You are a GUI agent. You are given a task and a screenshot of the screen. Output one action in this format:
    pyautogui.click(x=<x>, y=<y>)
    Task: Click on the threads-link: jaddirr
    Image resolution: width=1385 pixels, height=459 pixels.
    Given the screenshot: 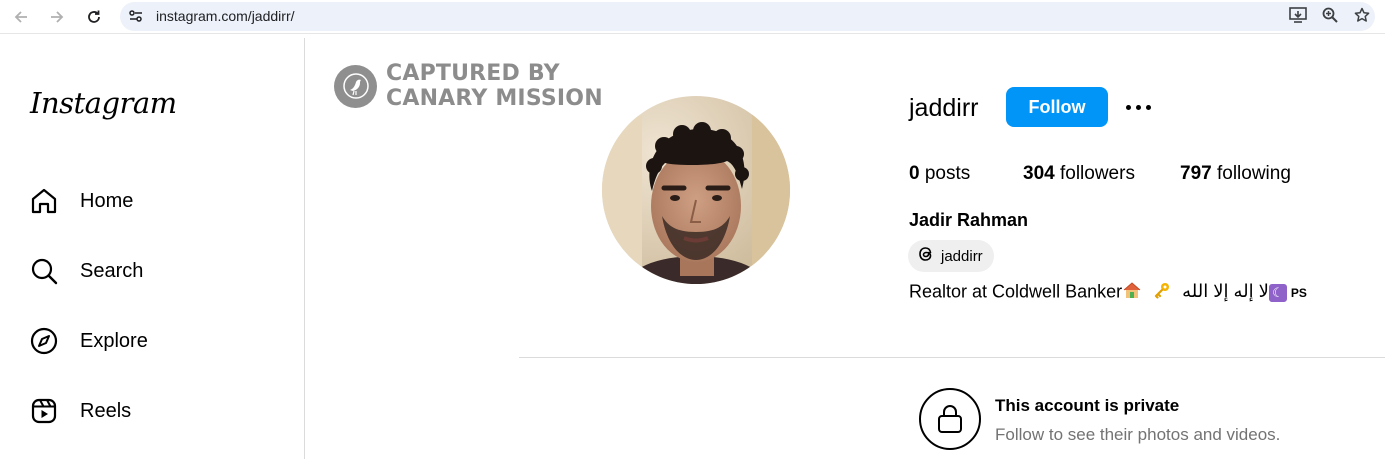 What is the action you would take?
    pyautogui.click(x=951, y=256)
    